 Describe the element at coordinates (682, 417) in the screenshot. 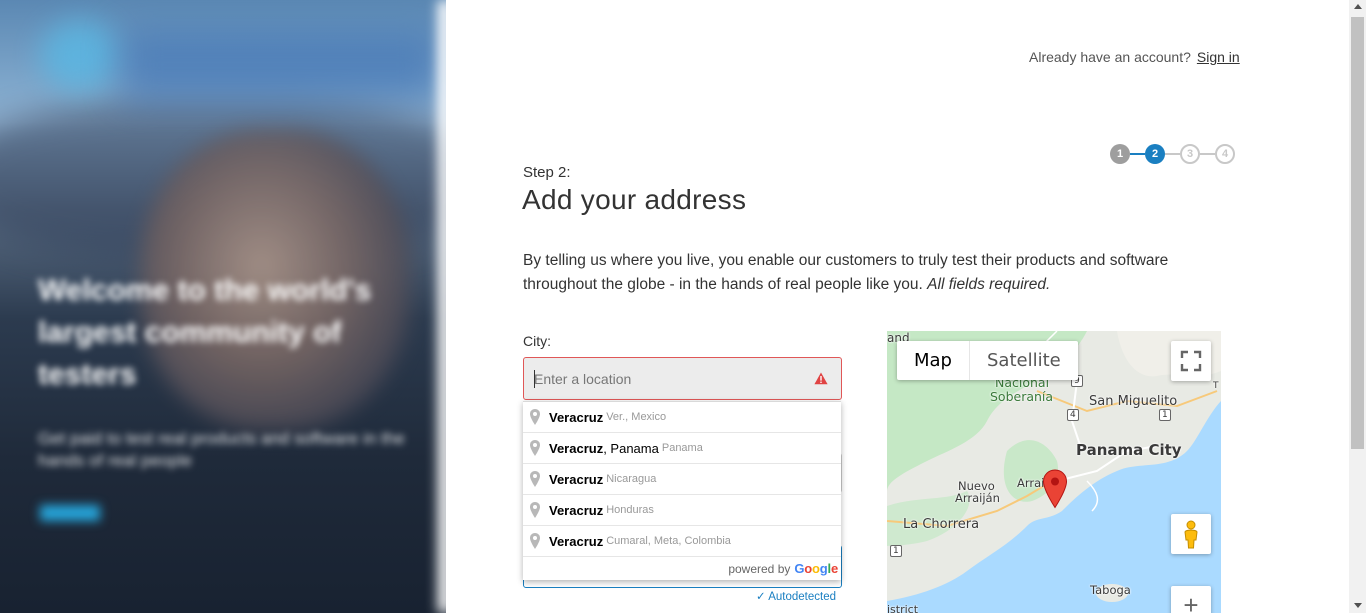

I see `autocomplete-item: Veracruz Ver., Mexico` at that location.